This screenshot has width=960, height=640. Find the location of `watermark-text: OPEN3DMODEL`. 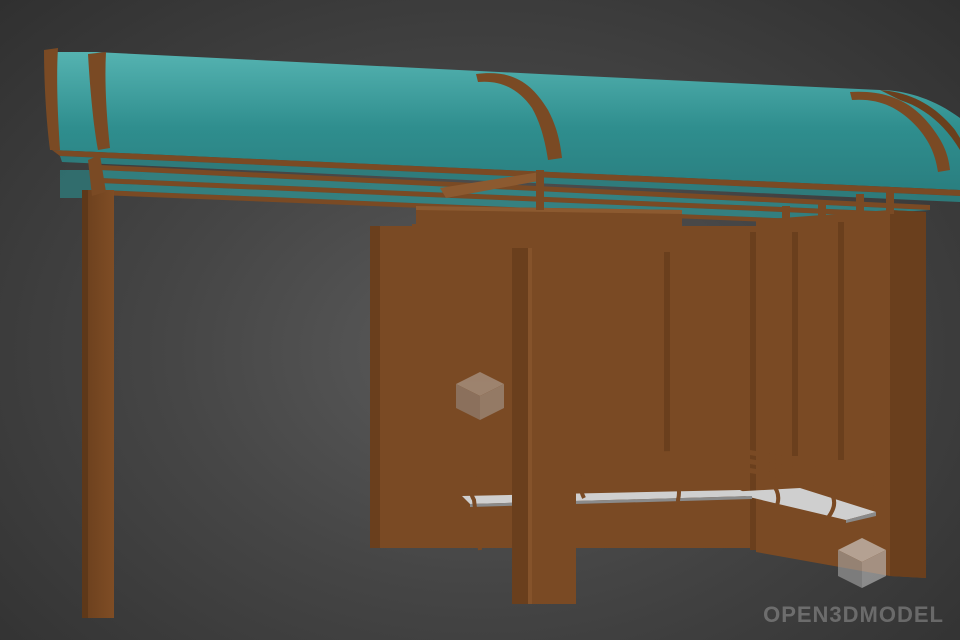

watermark-text: OPEN3DMODEL is located at coordinates (853, 614).